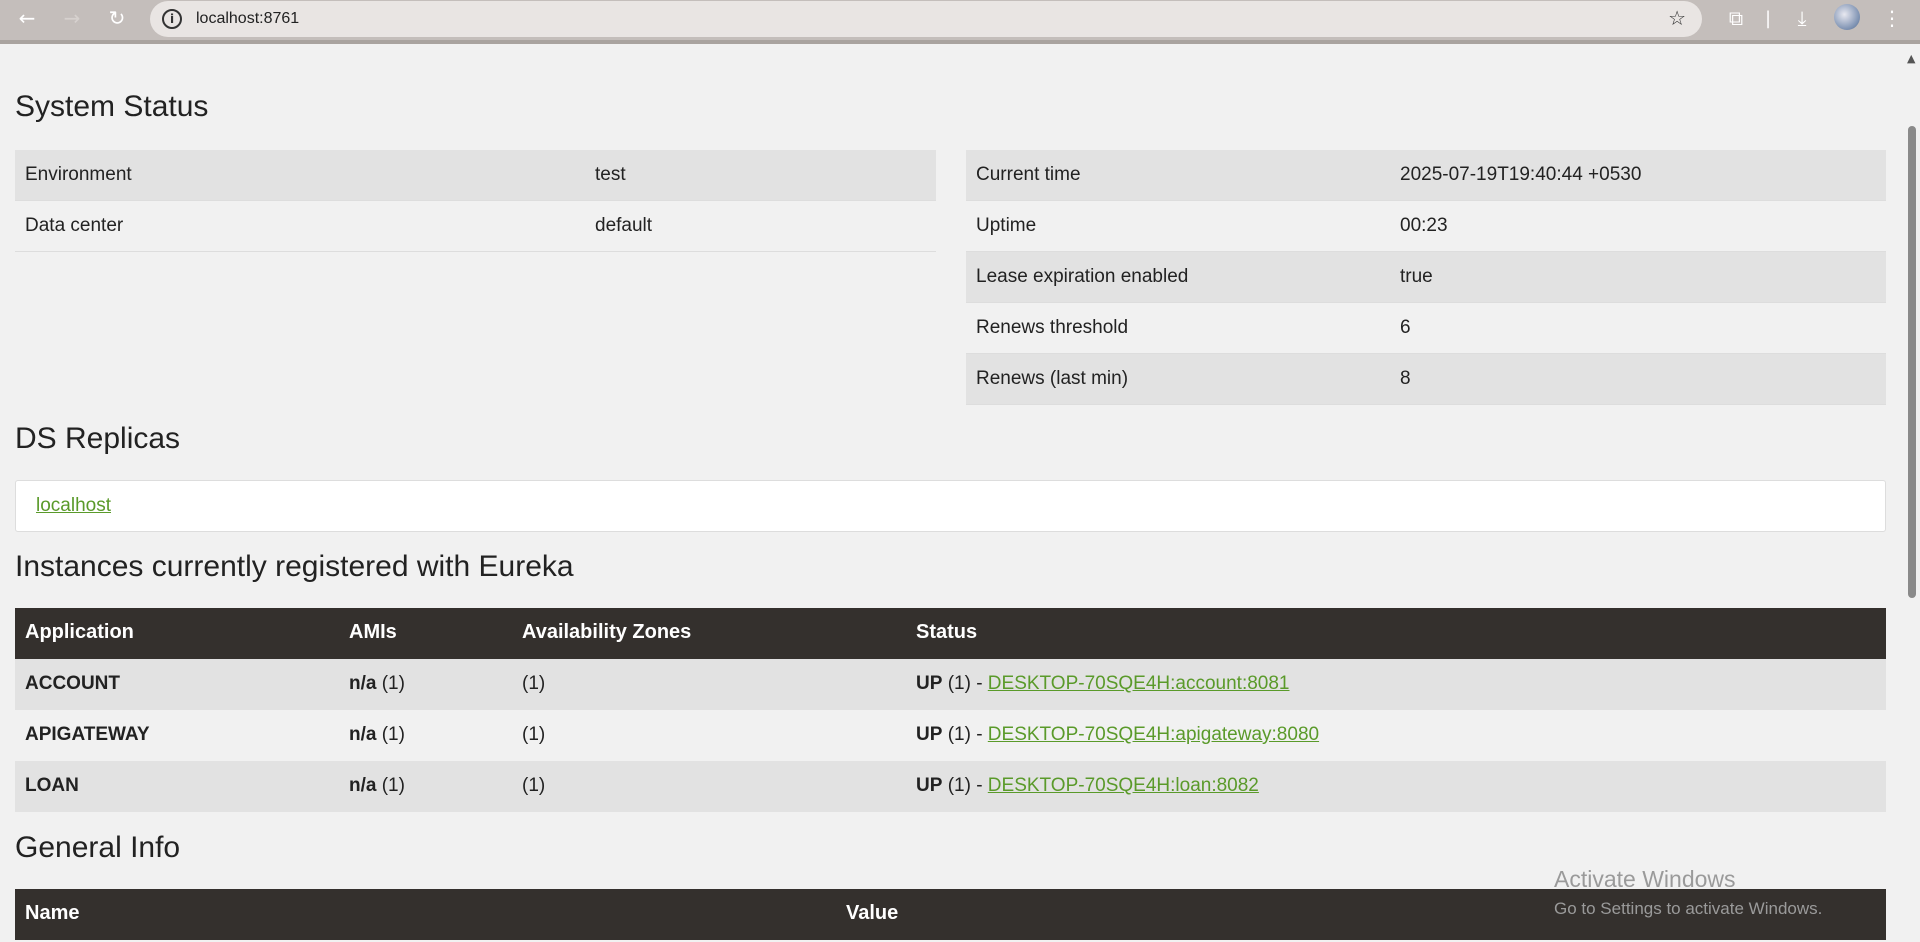  Describe the element at coordinates (72, 18) in the screenshot. I see `arrow-right-icon: →` at that location.